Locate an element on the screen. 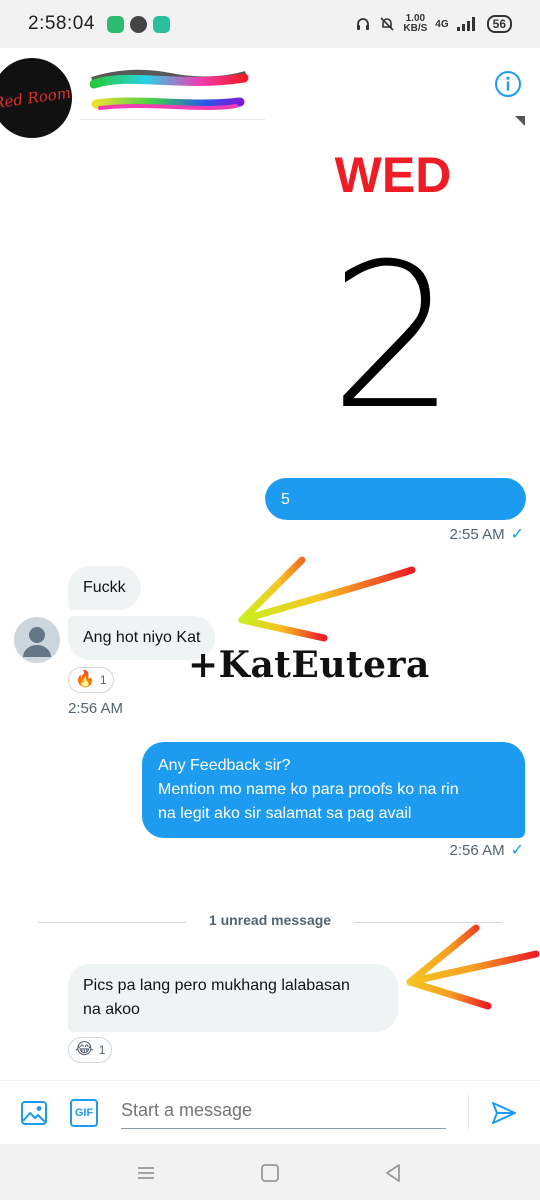 This screenshot has height=1200, width=540. battery-indicator: 56 is located at coordinates (499, 24).